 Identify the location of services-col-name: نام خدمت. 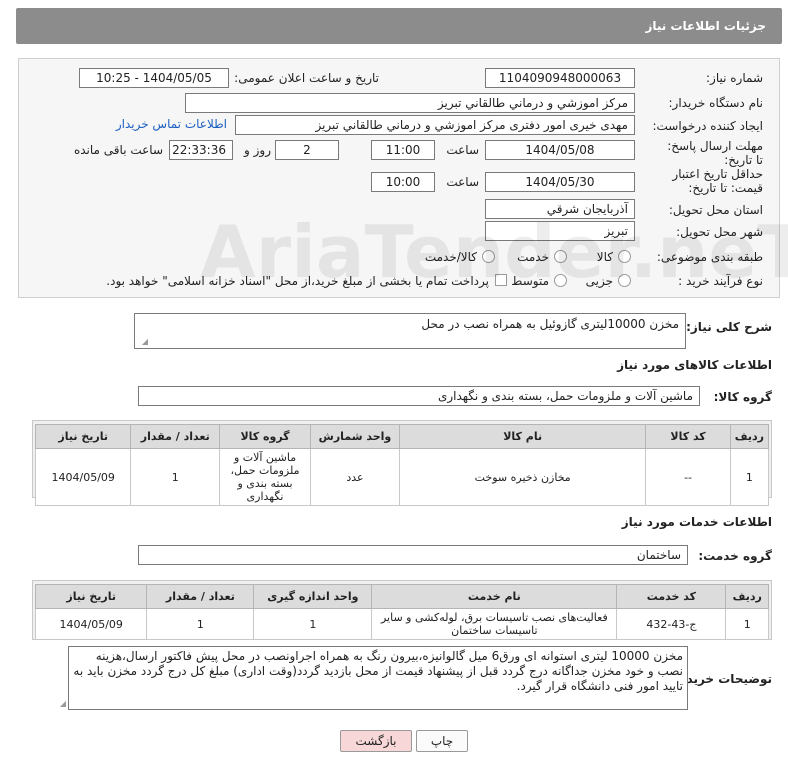
(494, 596).